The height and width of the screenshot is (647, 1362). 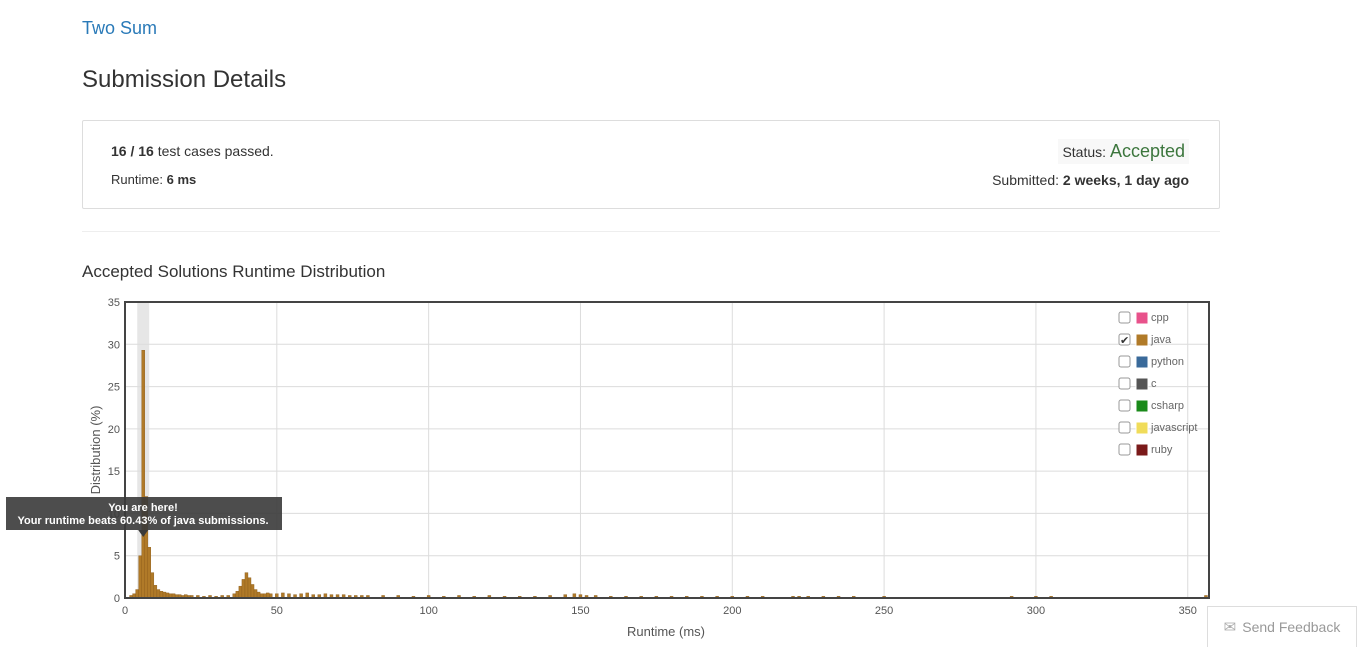 I want to click on legend-label-javascript: javascript, so click(x=1173, y=428).